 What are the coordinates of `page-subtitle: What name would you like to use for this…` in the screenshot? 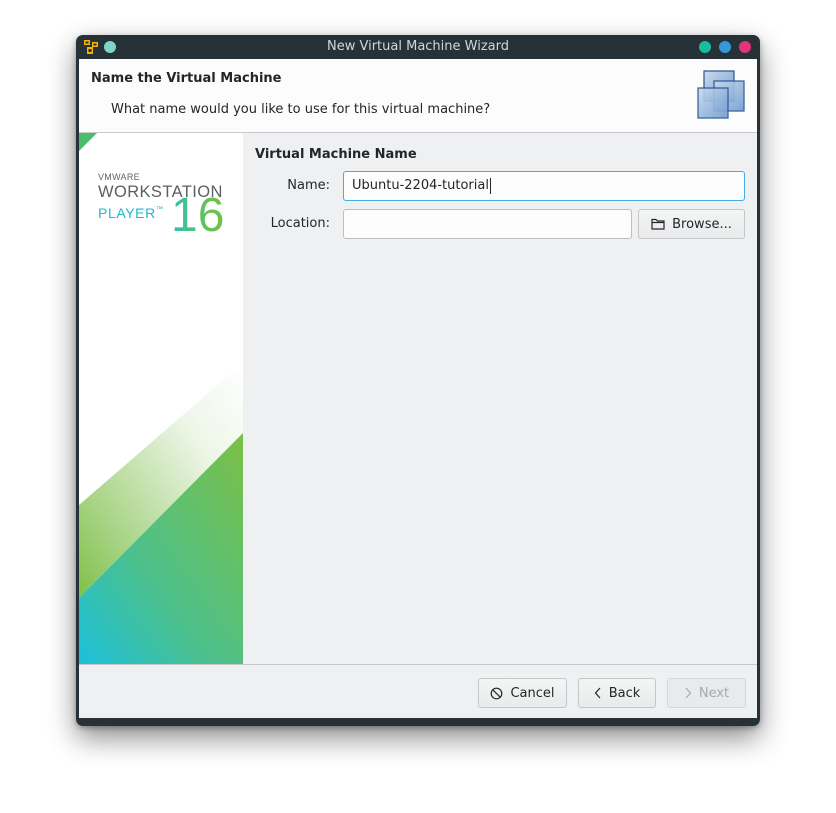 It's located at (301, 109).